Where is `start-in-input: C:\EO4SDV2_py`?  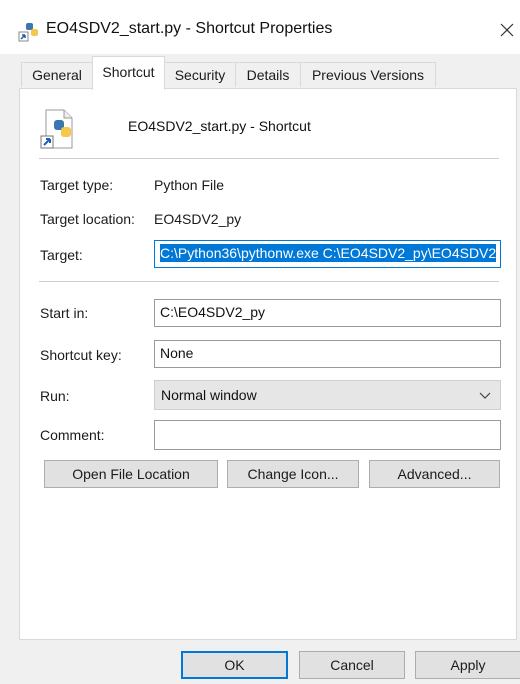
start-in-input: C:\EO4SDV2_py is located at coordinates (327, 313).